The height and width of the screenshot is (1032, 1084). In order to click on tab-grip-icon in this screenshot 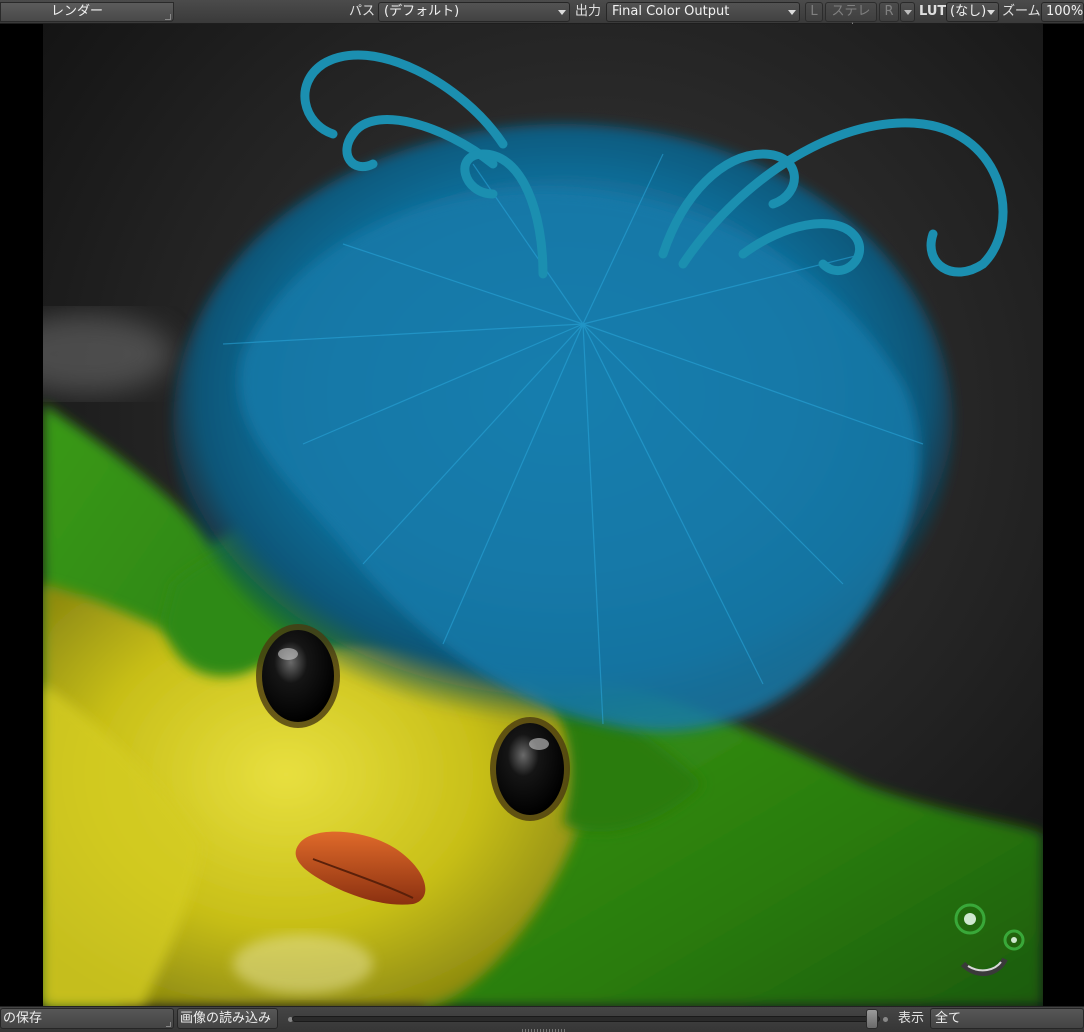, I will do `click(168, 17)`.